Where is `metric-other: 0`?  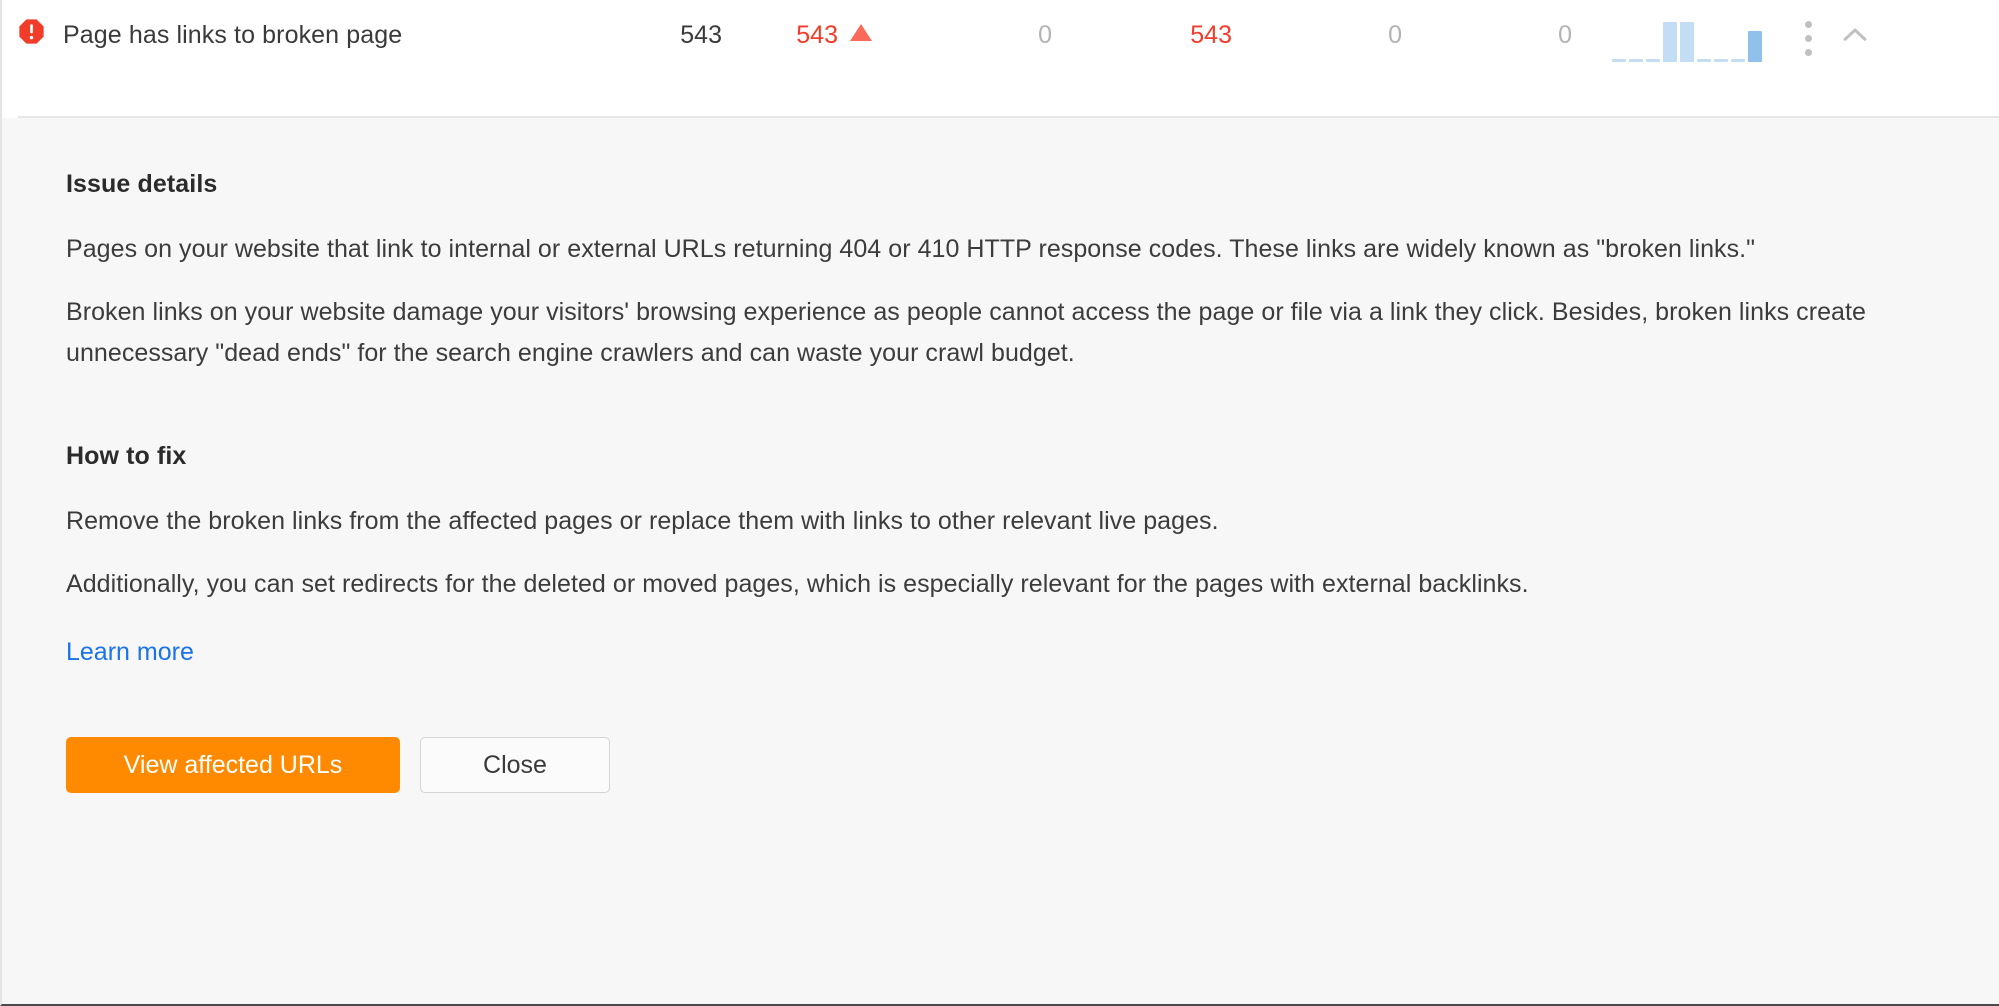 metric-other: 0 is located at coordinates (1487, 33).